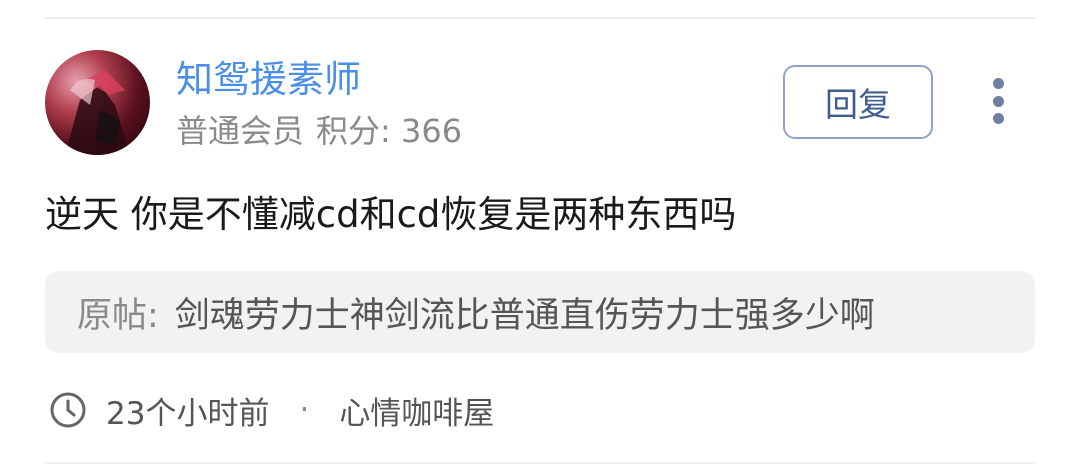  I want to click on quote-text: 剑魂劳力士神剑流比普通直伤劳力士强多少啊, so click(524, 315).